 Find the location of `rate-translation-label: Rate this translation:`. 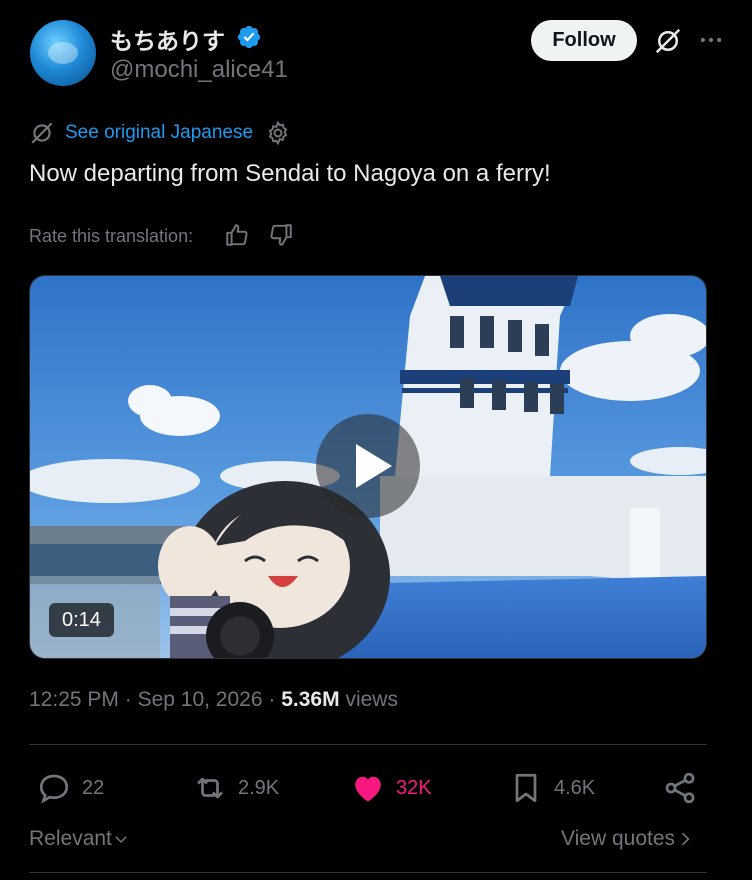

rate-translation-label: Rate this translation: is located at coordinates (111, 236).